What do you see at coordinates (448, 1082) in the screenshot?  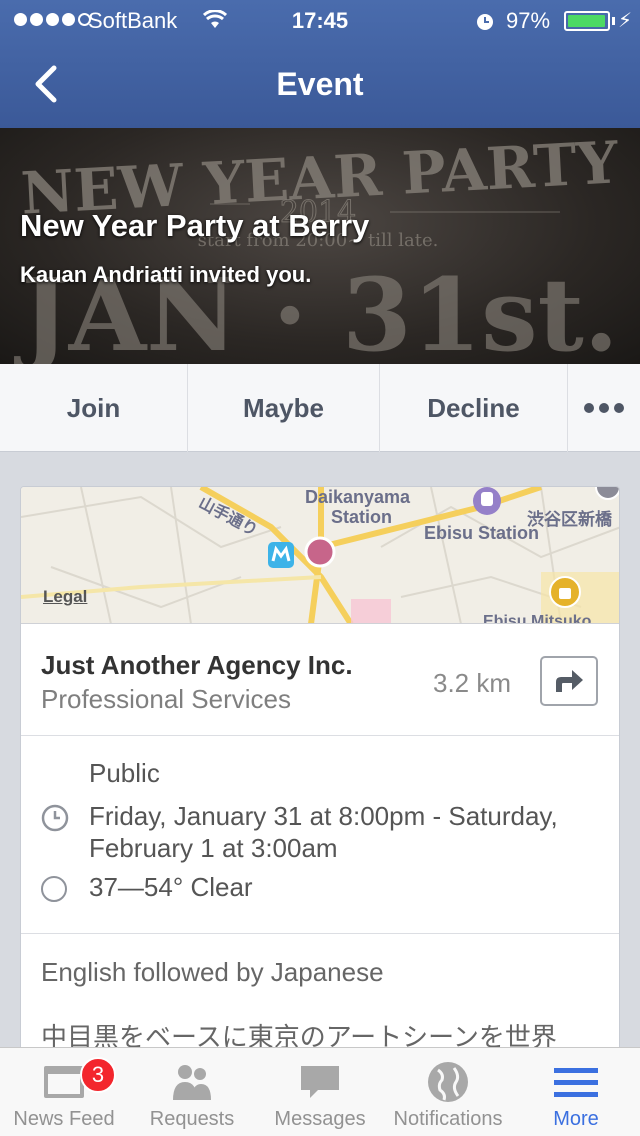 I see `globe-icon` at bounding box center [448, 1082].